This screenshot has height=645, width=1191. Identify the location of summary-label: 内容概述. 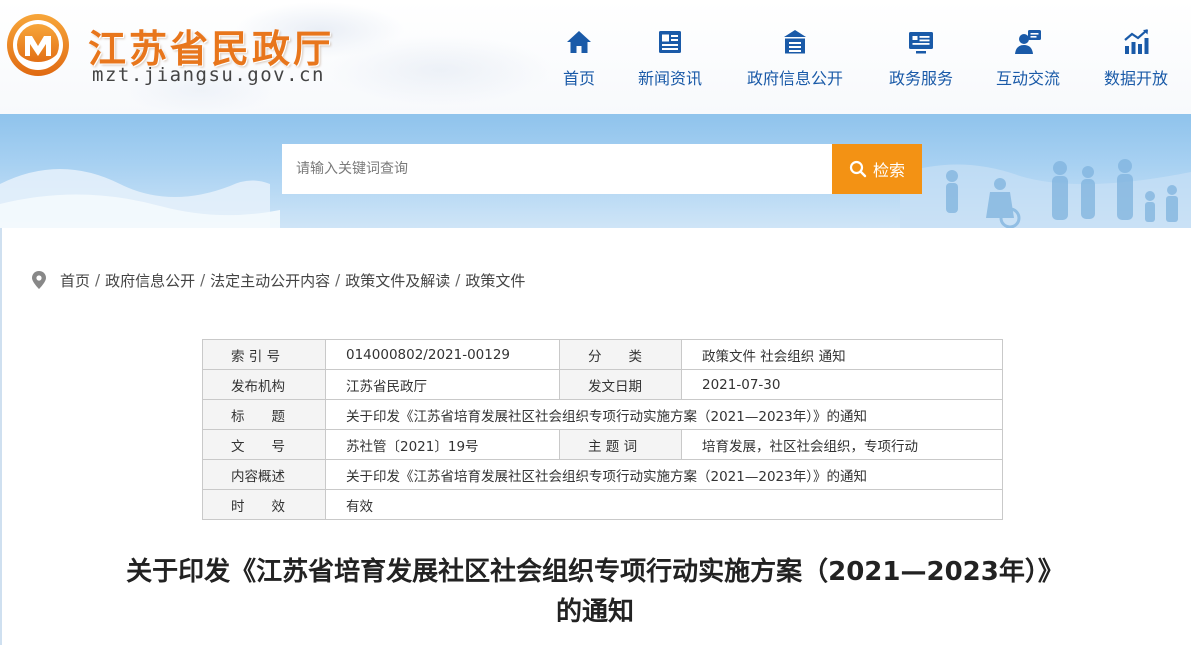
(264, 474).